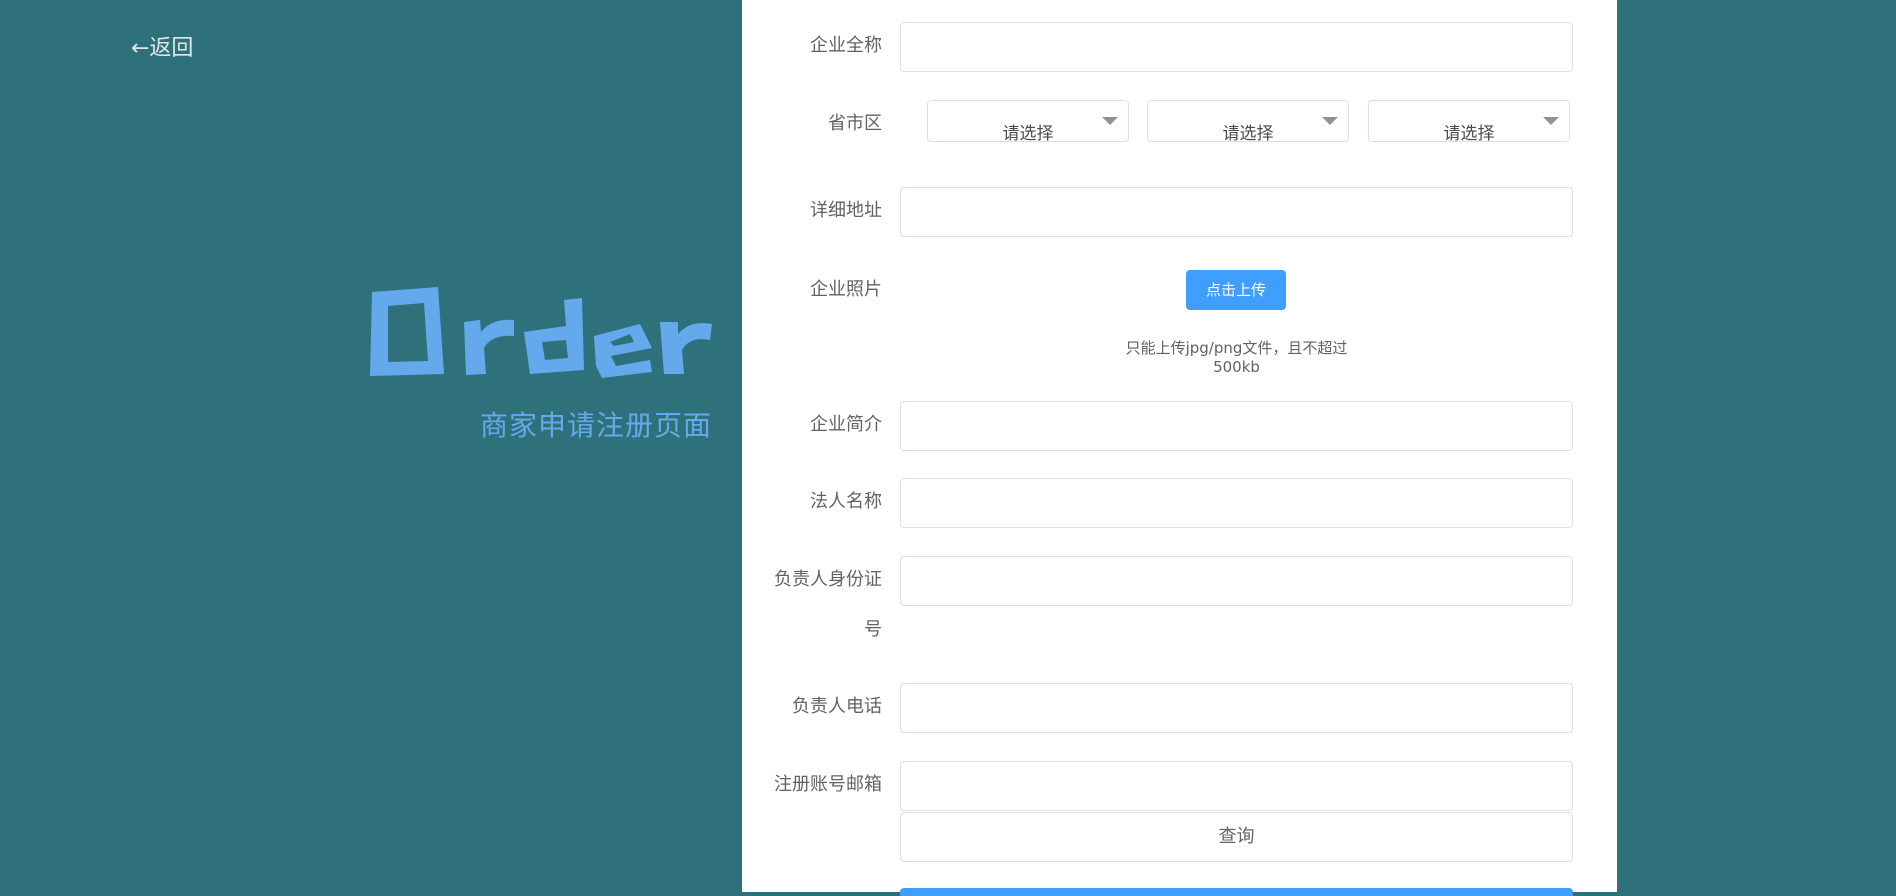 This screenshot has height=896, width=1896. Describe the element at coordinates (1236, 290) in the screenshot. I see `upload-button: 点击上传` at that location.